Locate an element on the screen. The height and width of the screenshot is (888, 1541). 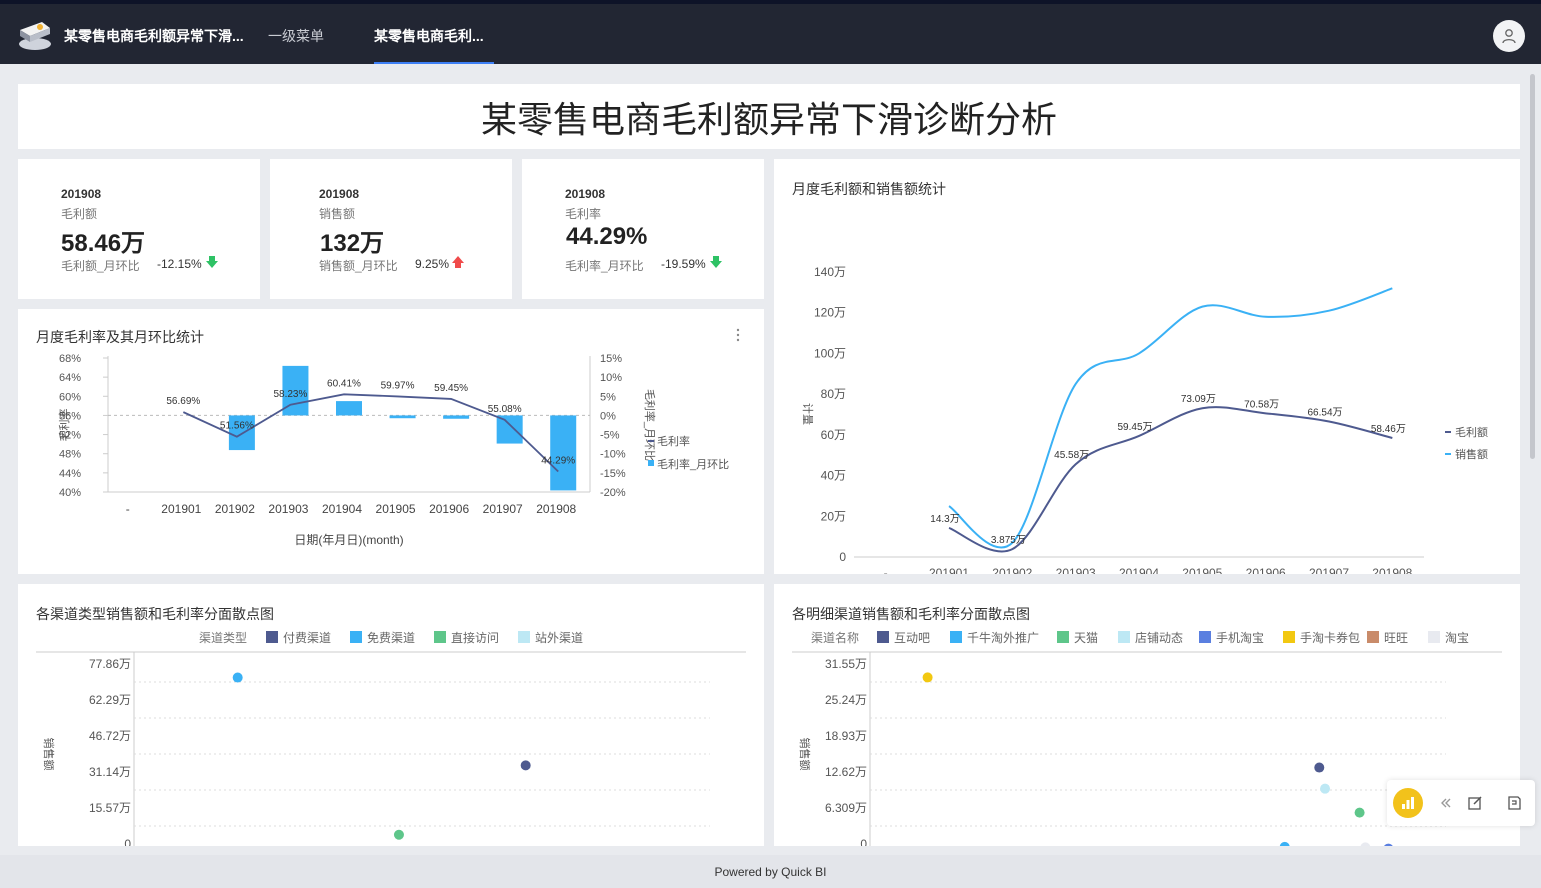
kpi-value: 132万 is located at coordinates (352, 243).